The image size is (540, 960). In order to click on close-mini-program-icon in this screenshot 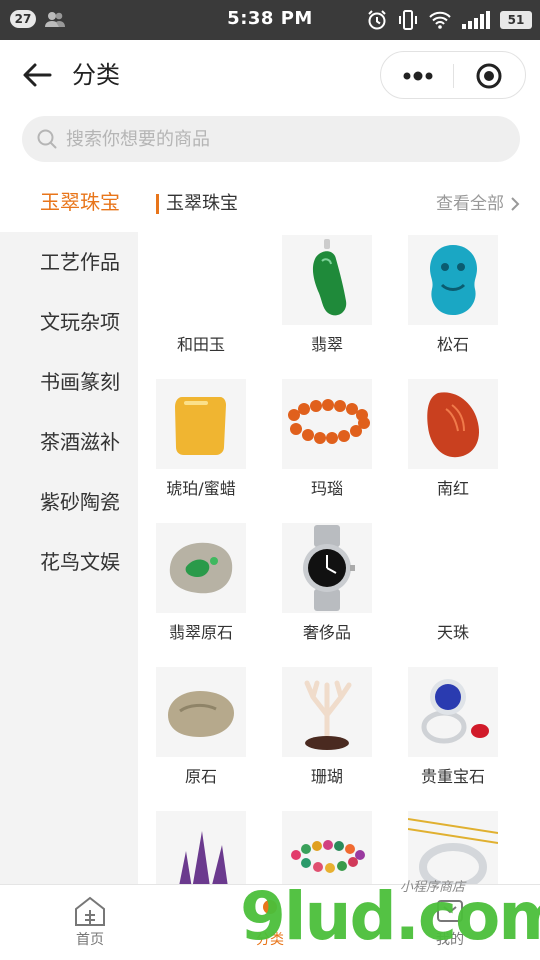, I will do `click(489, 76)`.